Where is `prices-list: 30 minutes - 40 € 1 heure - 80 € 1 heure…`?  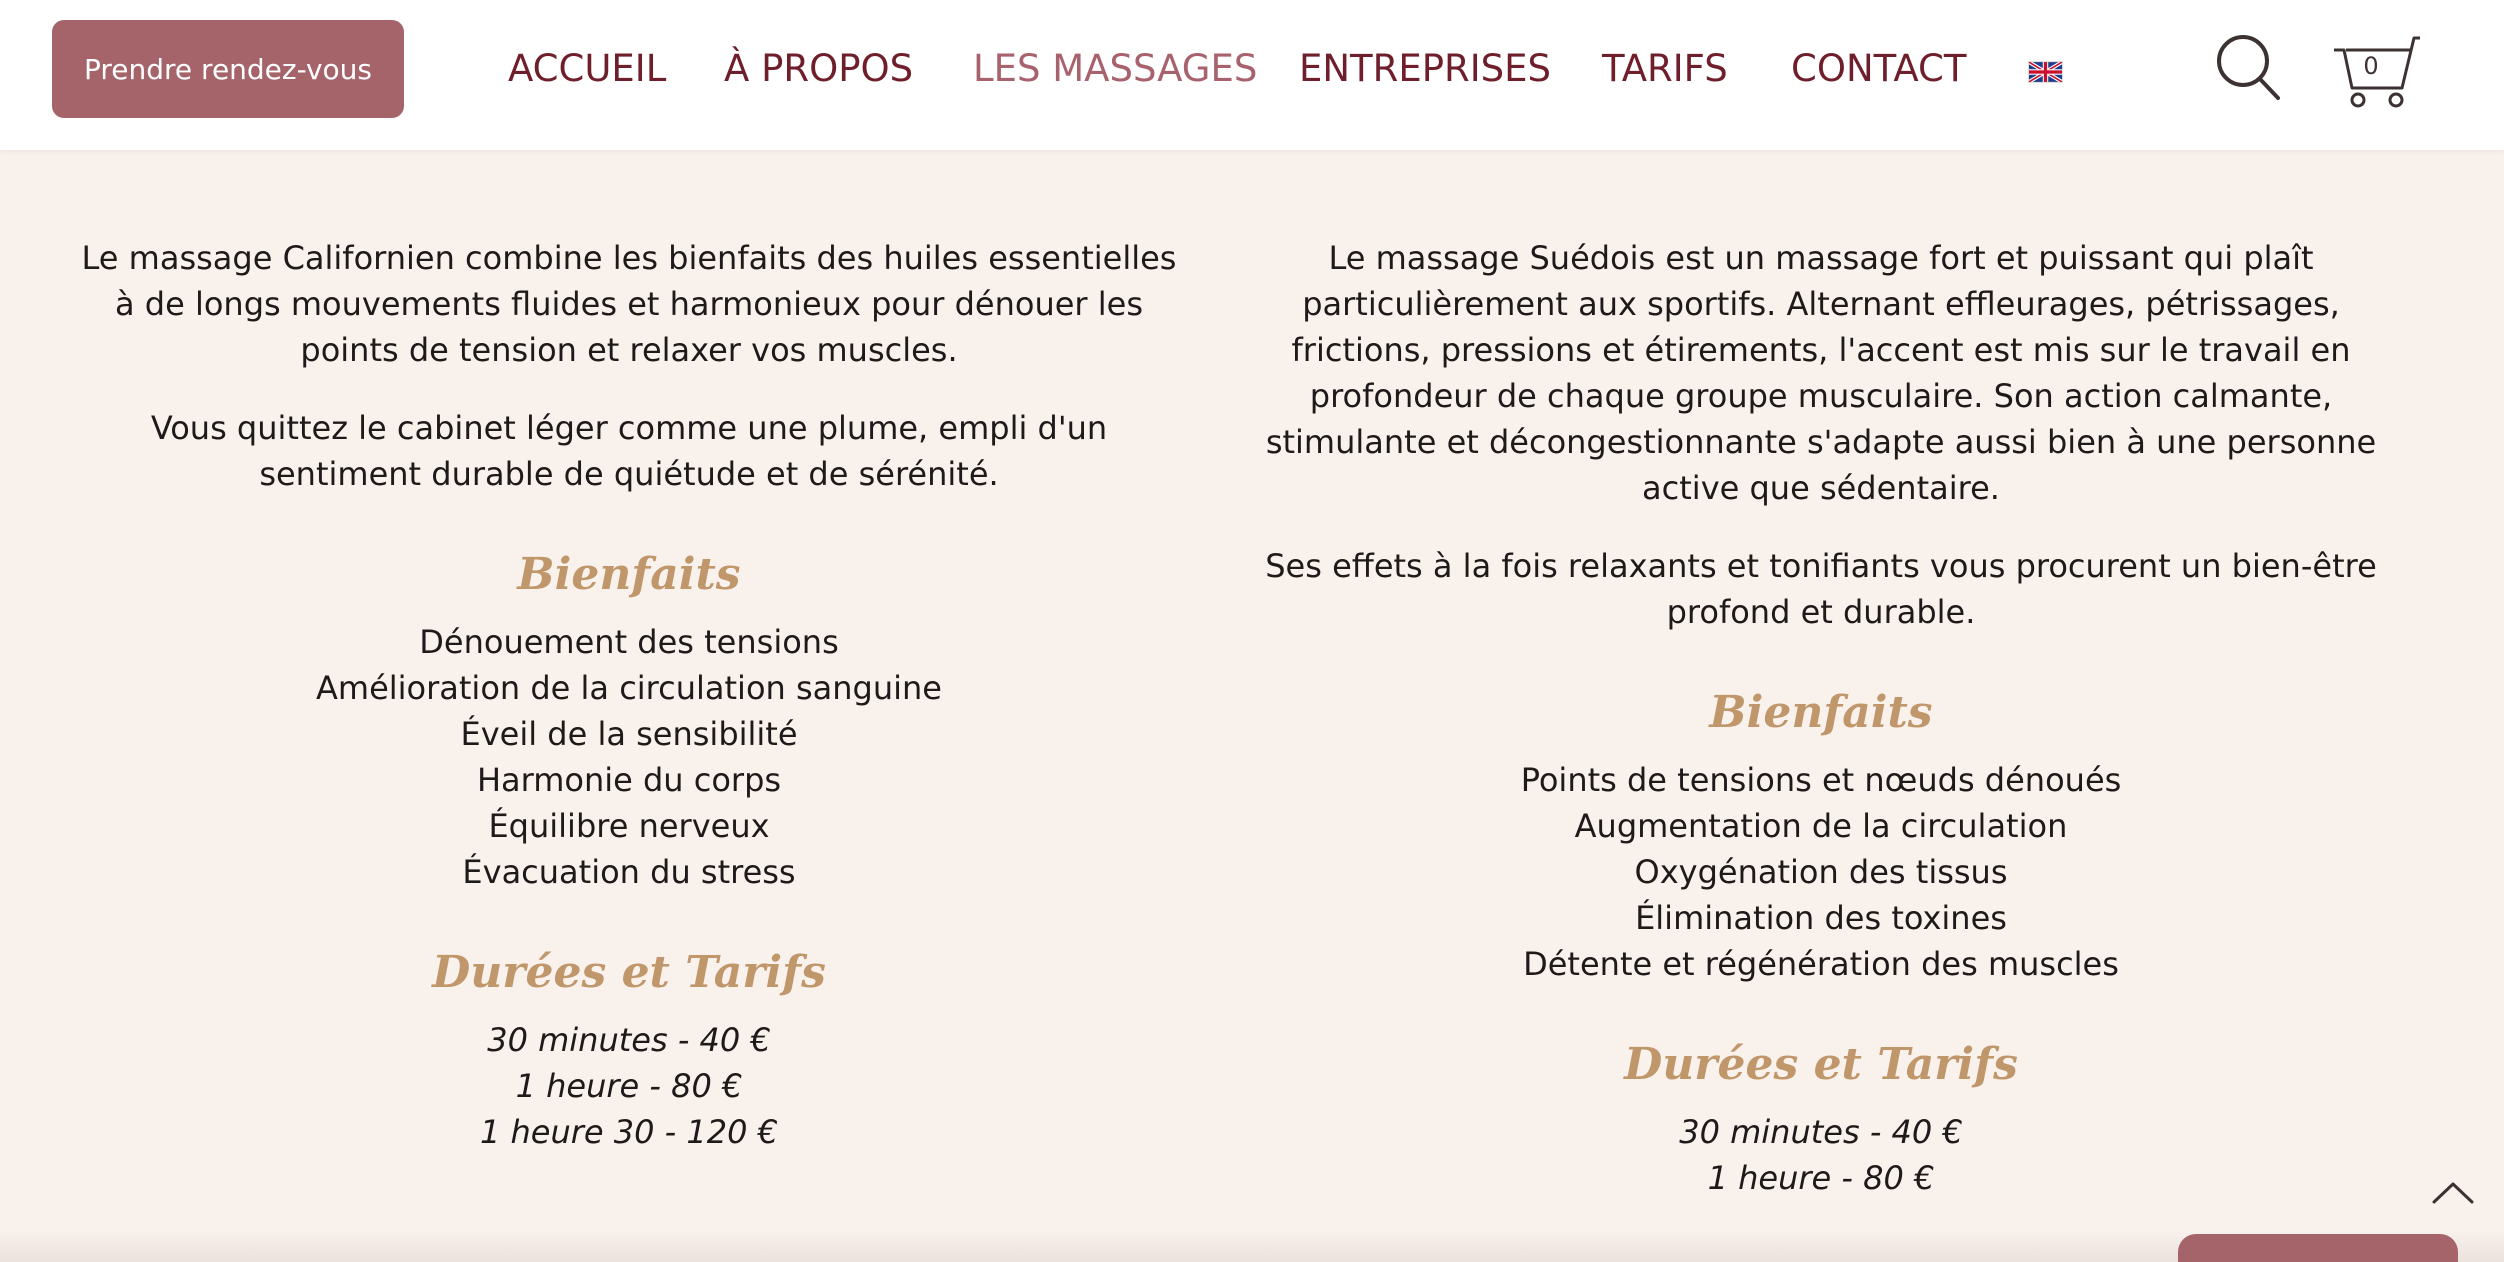
prices-list: 30 minutes - 40 € 1 heure - 80 € 1 heure… is located at coordinates (629, 1086).